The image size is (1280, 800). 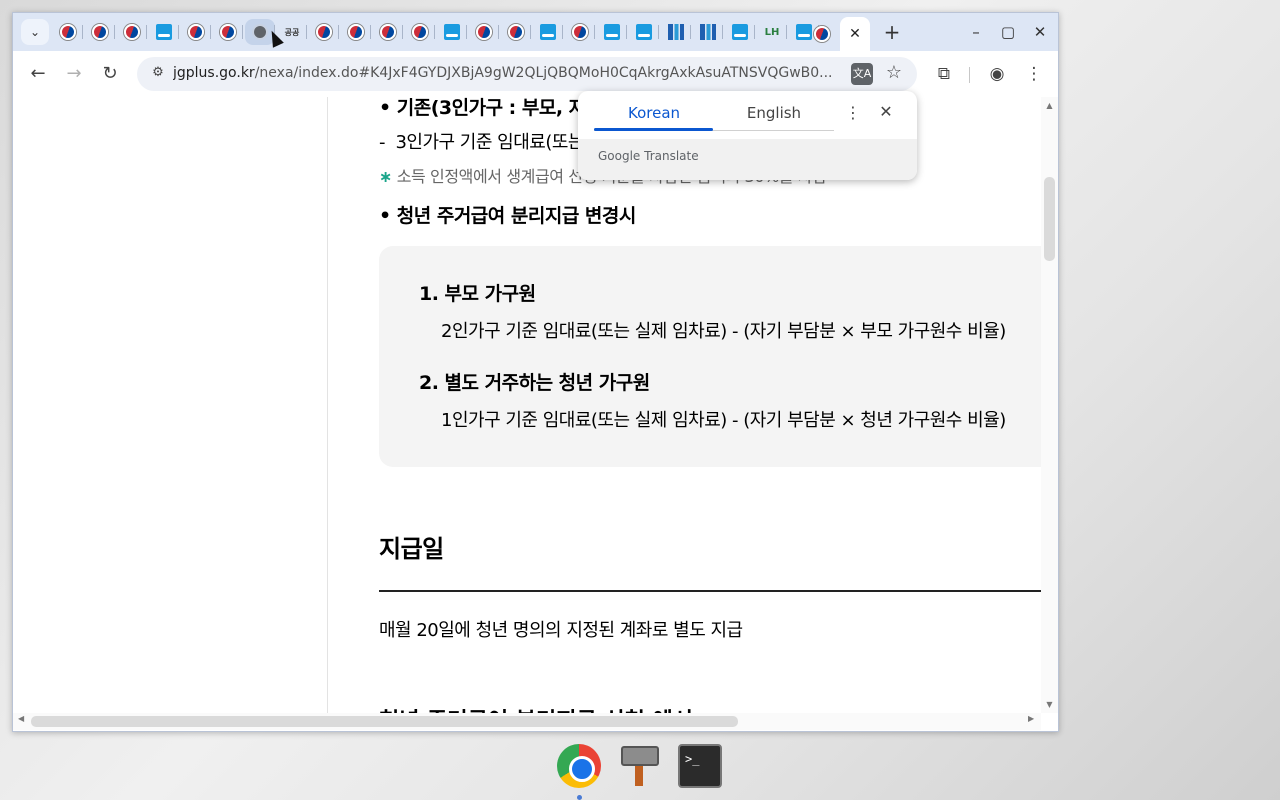 What do you see at coordinates (892, 32) in the screenshot?
I see `new-tab-button: +` at bounding box center [892, 32].